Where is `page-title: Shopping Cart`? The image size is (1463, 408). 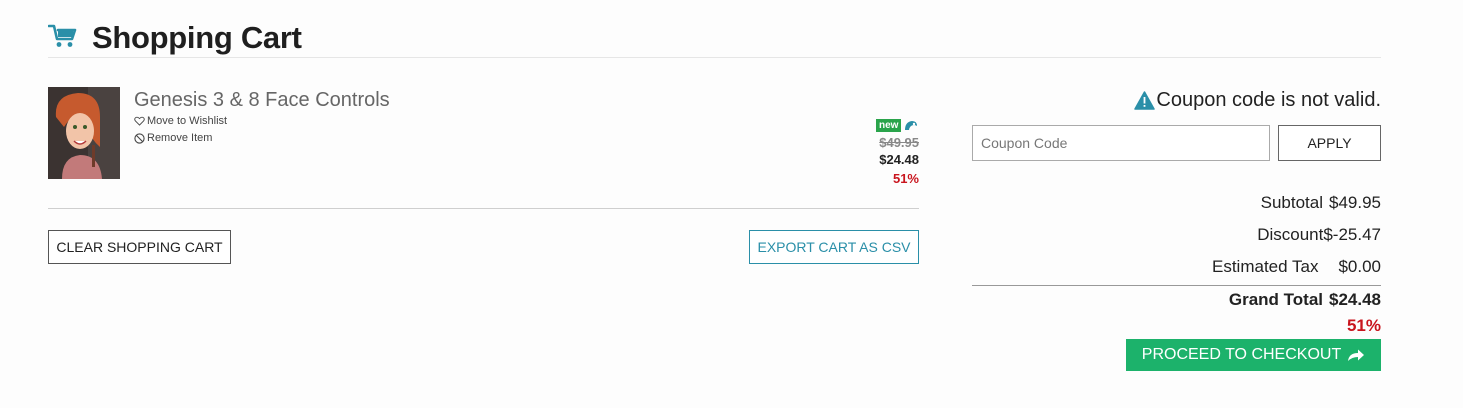
page-title: Shopping Cart is located at coordinates (197, 37).